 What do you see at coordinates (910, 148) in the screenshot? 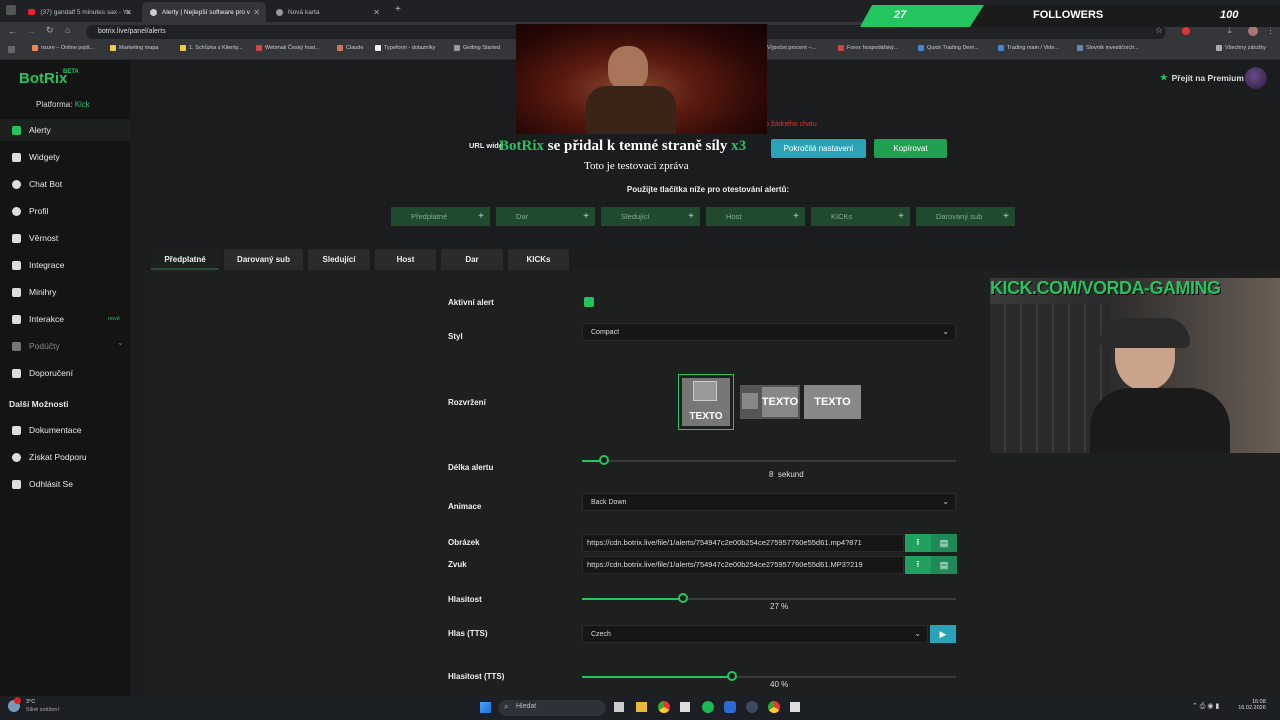
I see `copy-button: Kopírovat` at bounding box center [910, 148].